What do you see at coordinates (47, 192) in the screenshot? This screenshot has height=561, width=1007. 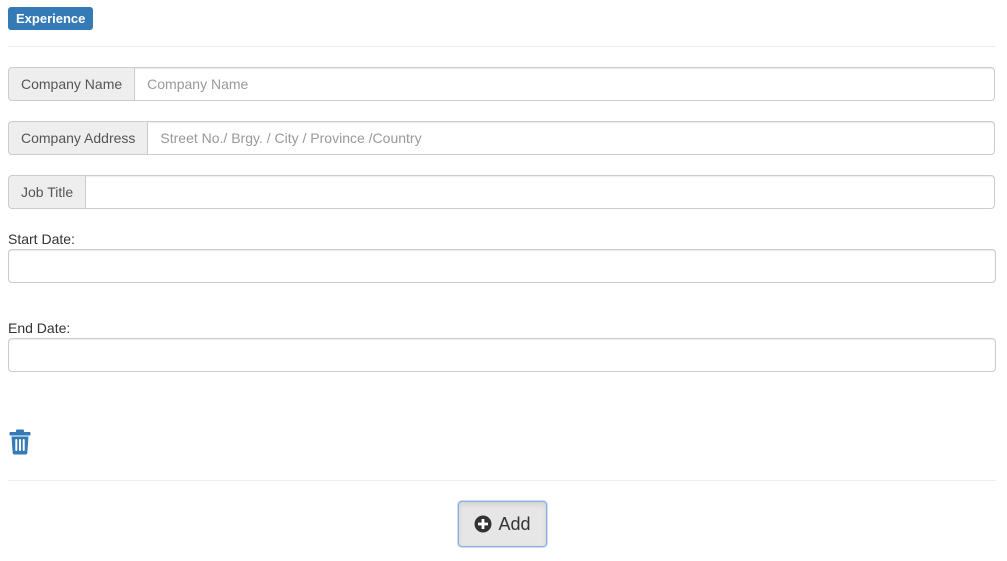 I see `job-title-addon: Job Title` at bounding box center [47, 192].